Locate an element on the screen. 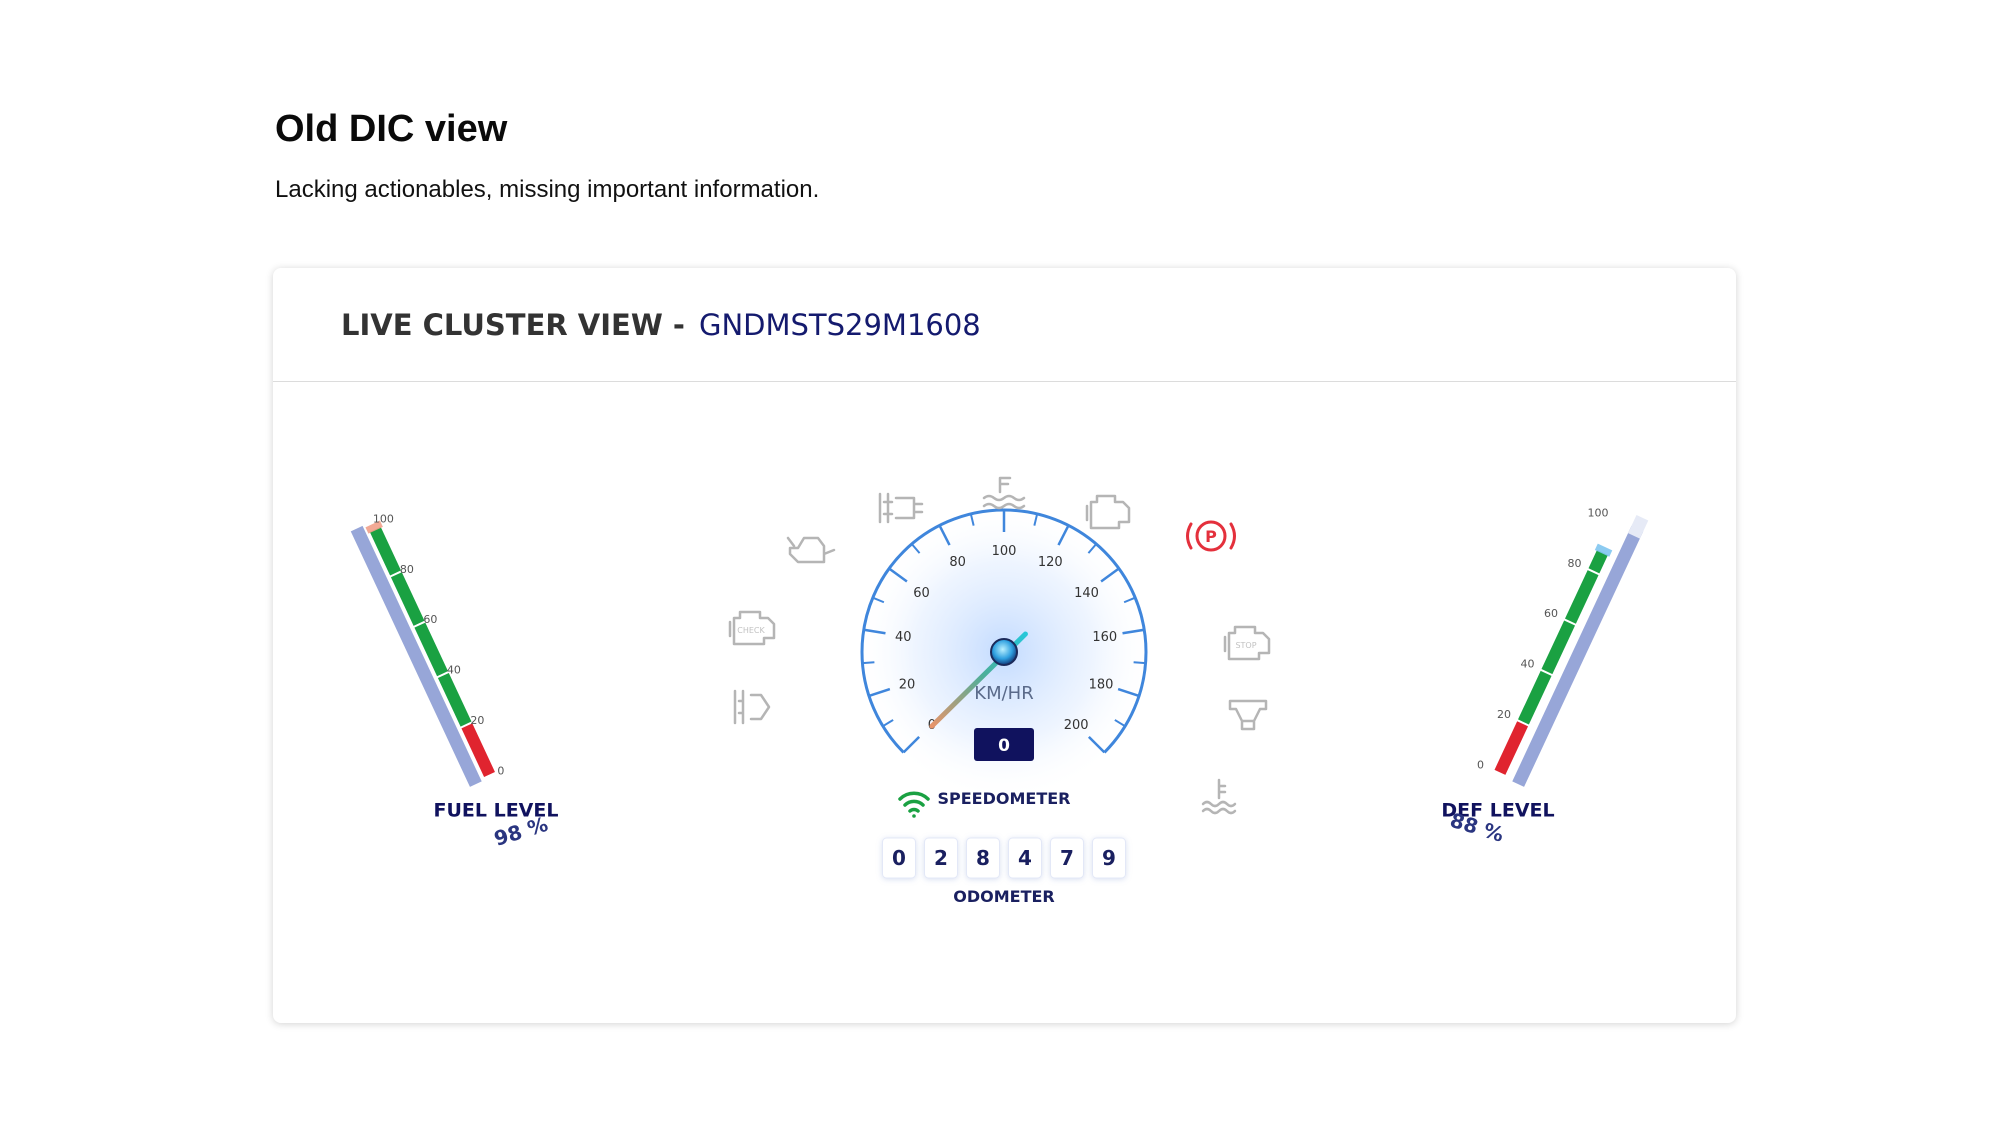 The width and height of the screenshot is (2000, 1125). exhaust-filter-icon is located at coordinates (901, 508).